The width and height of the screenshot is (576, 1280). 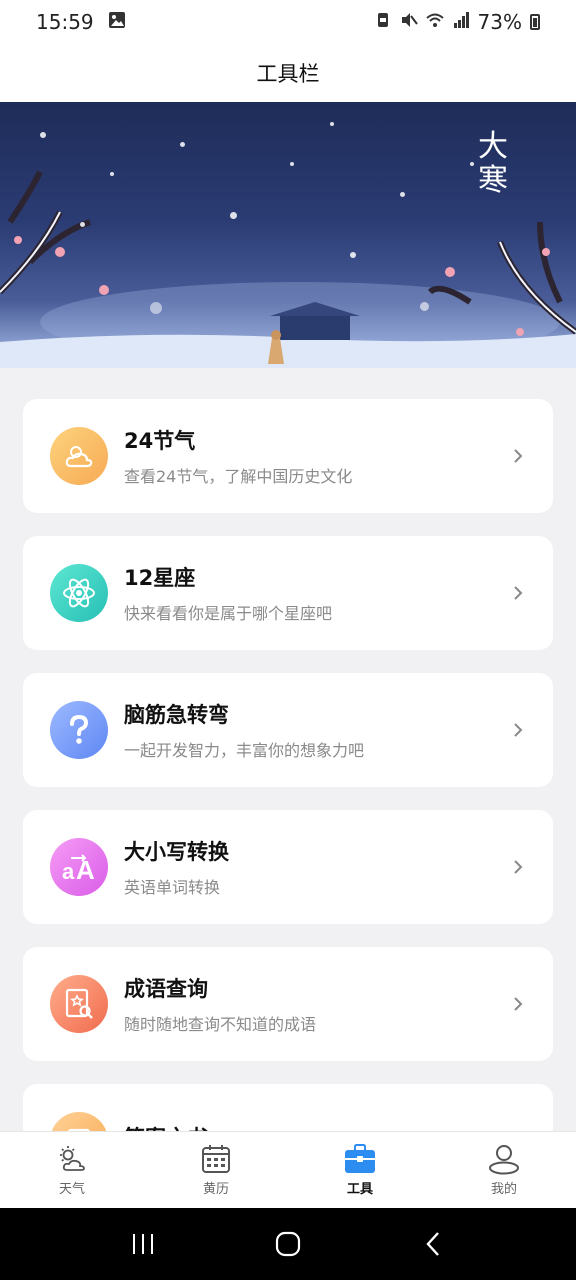 I want to click on gallery-notification-icon, so click(x=117, y=22).